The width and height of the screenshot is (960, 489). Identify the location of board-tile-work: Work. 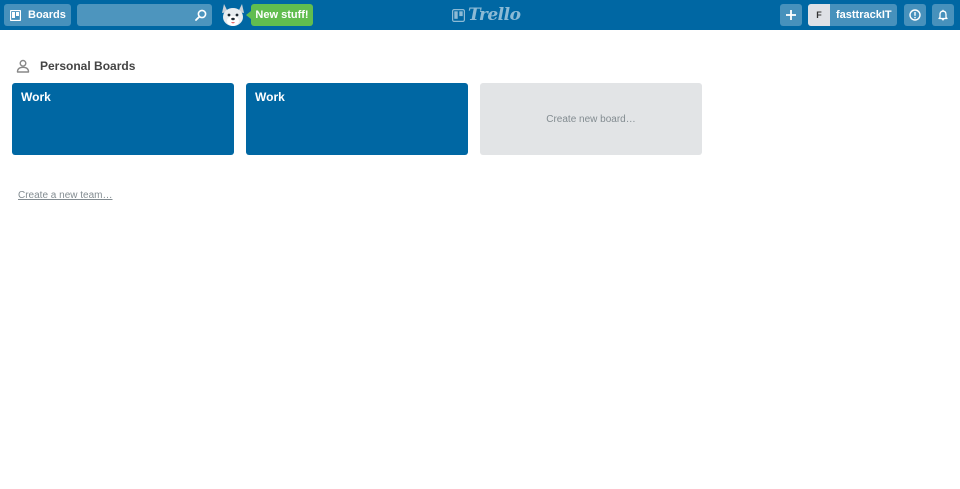
(123, 119).